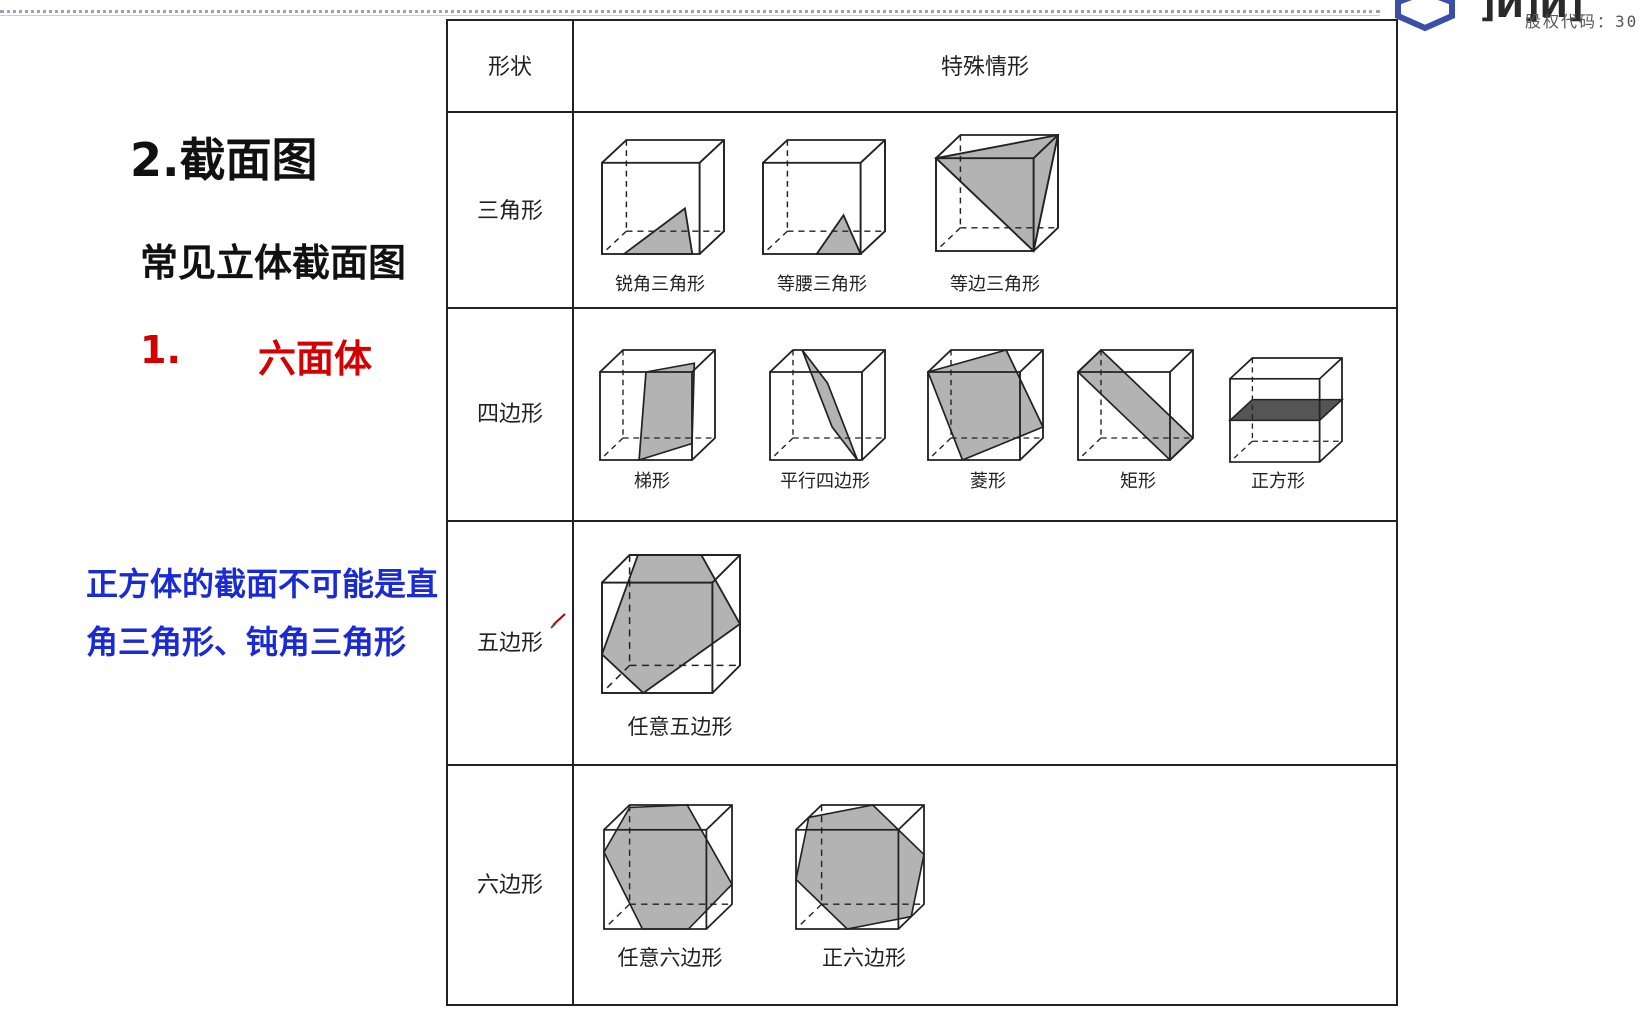 The height and width of the screenshot is (1023, 1646). Describe the element at coordinates (1286, 410) in the screenshot. I see `cube-square` at that location.